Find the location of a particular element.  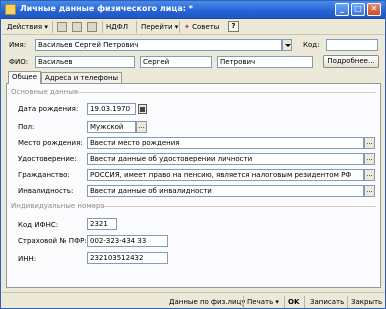

refresh-icon is located at coordinates (92, 27).